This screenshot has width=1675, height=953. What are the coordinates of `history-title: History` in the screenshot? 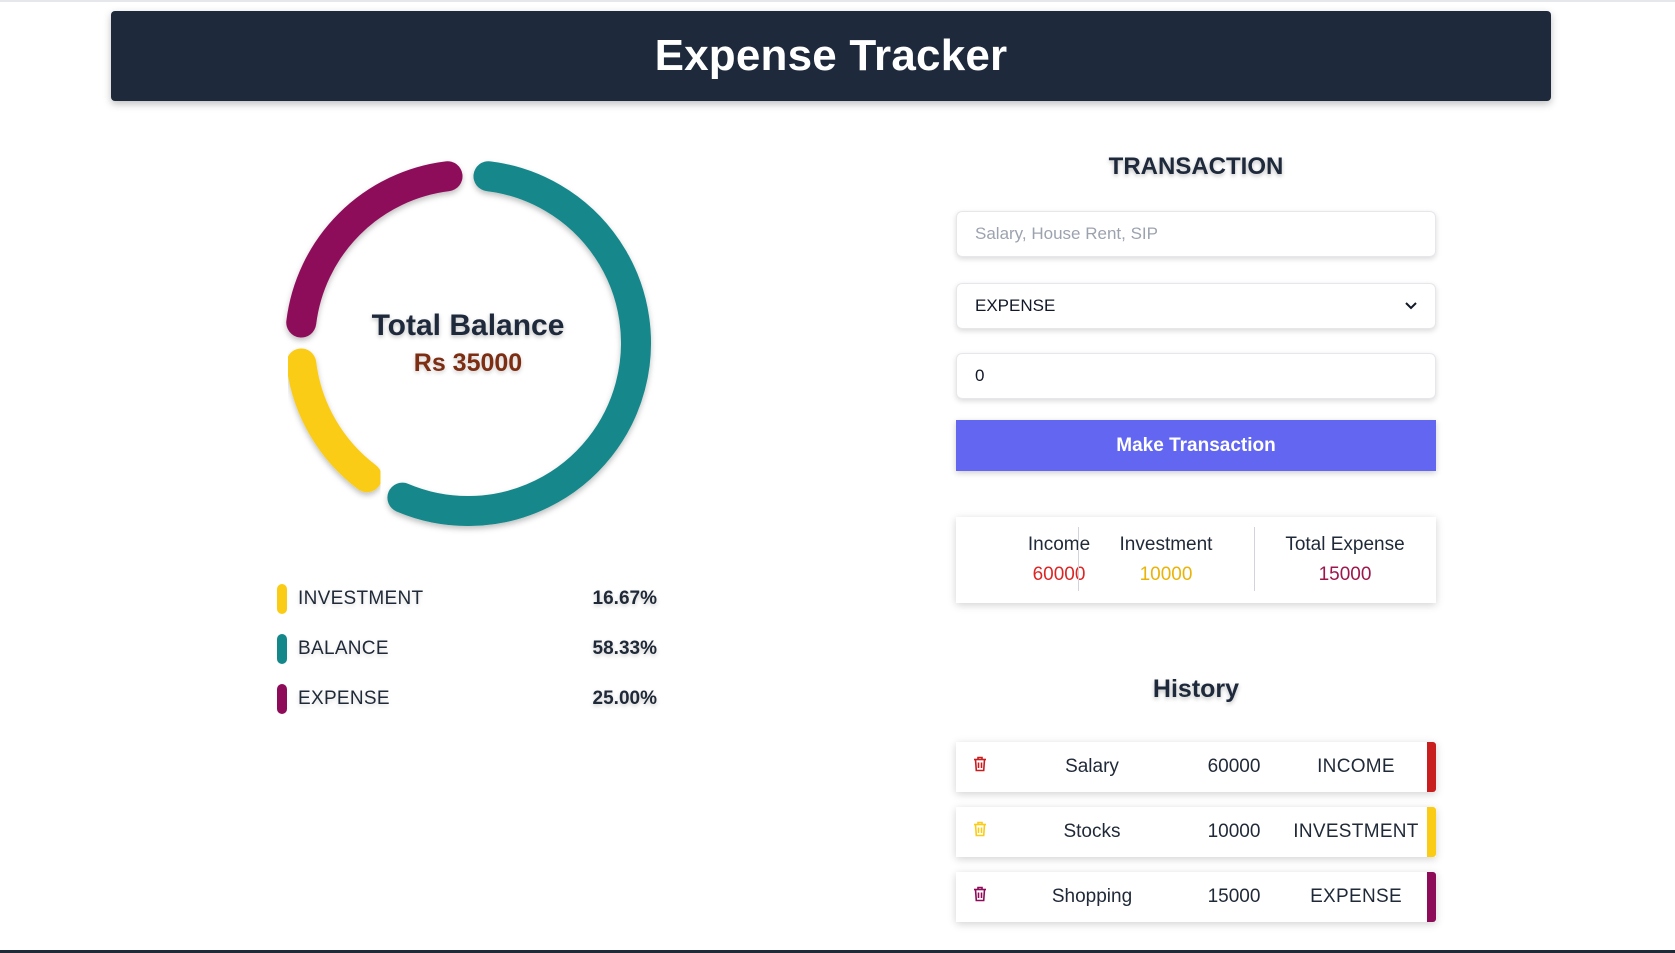 It's located at (1196, 689).